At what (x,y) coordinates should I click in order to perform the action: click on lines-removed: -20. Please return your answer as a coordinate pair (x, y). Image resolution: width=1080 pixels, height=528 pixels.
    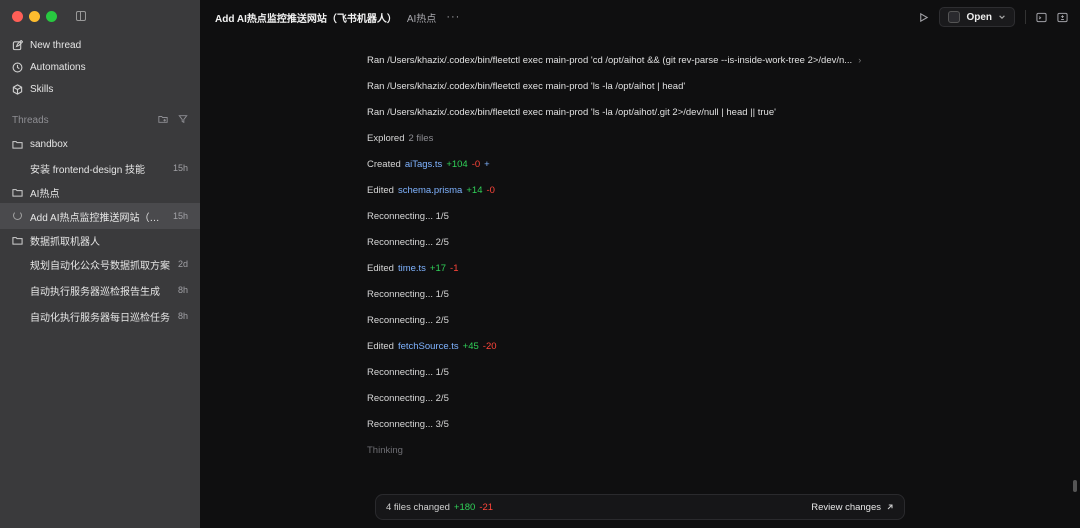
    Looking at the image, I should click on (489, 346).